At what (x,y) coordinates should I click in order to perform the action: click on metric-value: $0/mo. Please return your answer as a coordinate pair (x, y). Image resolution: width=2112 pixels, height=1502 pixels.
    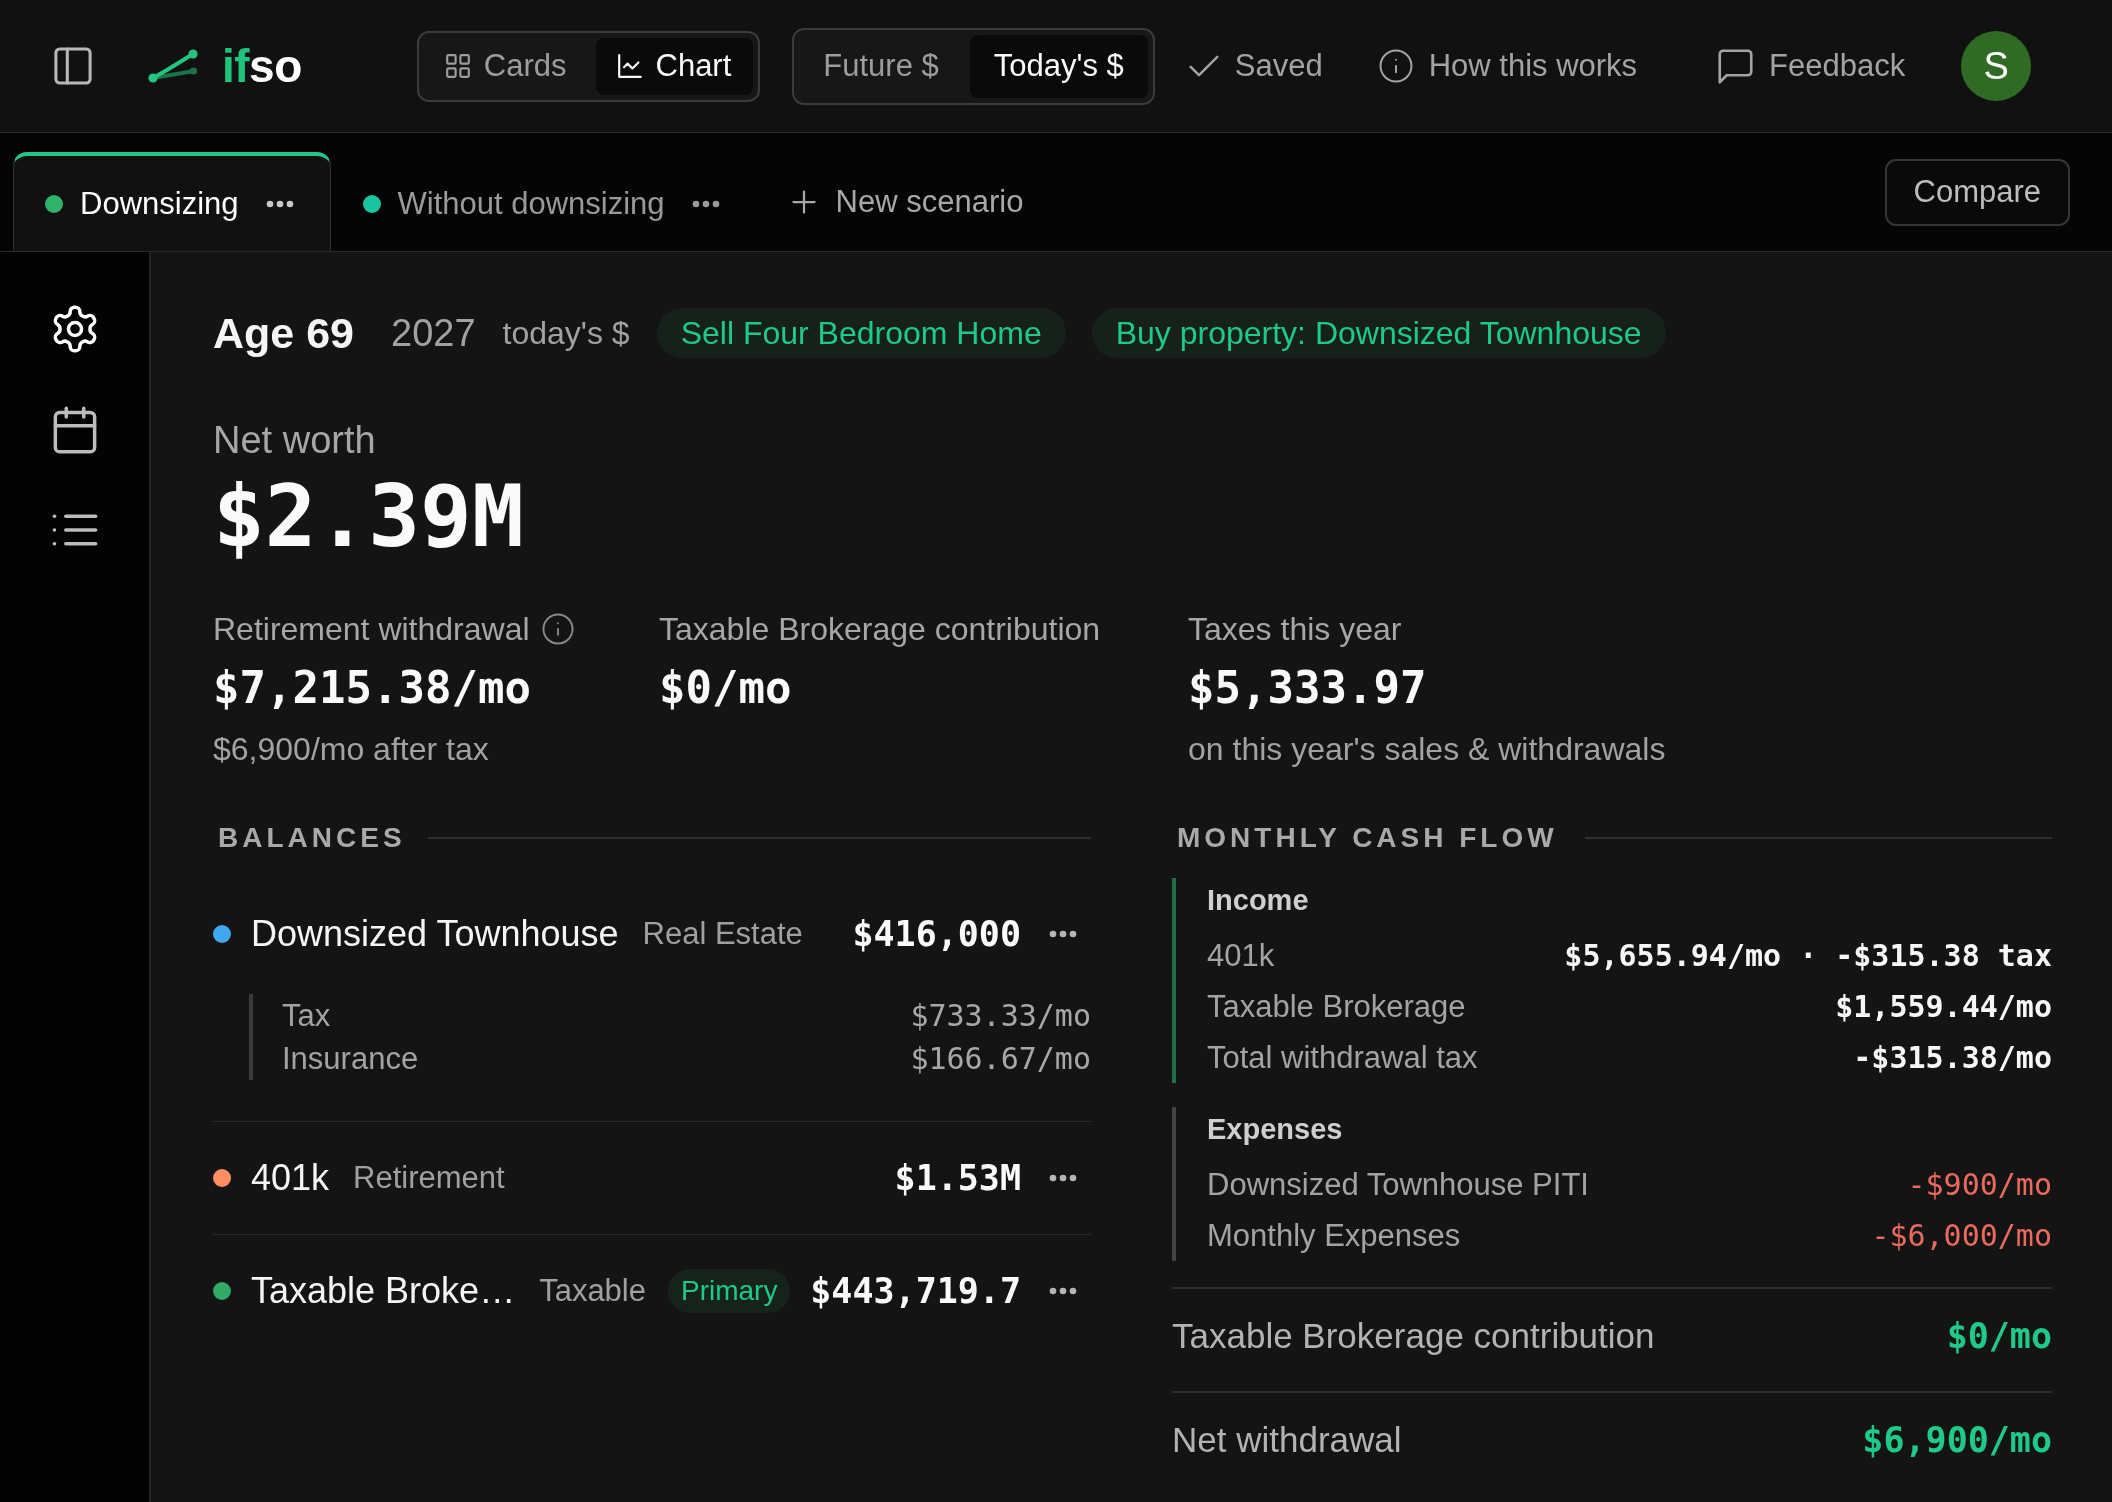
    Looking at the image, I should click on (726, 688).